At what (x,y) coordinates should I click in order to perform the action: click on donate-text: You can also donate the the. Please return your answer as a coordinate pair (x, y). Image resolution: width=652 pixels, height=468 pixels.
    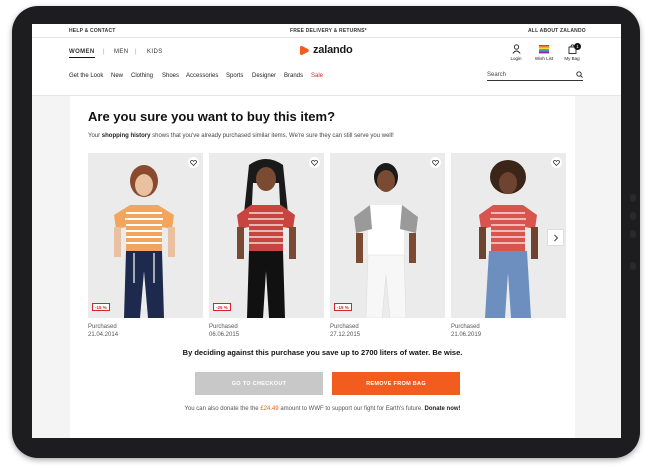
    Looking at the image, I should click on (222, 409).